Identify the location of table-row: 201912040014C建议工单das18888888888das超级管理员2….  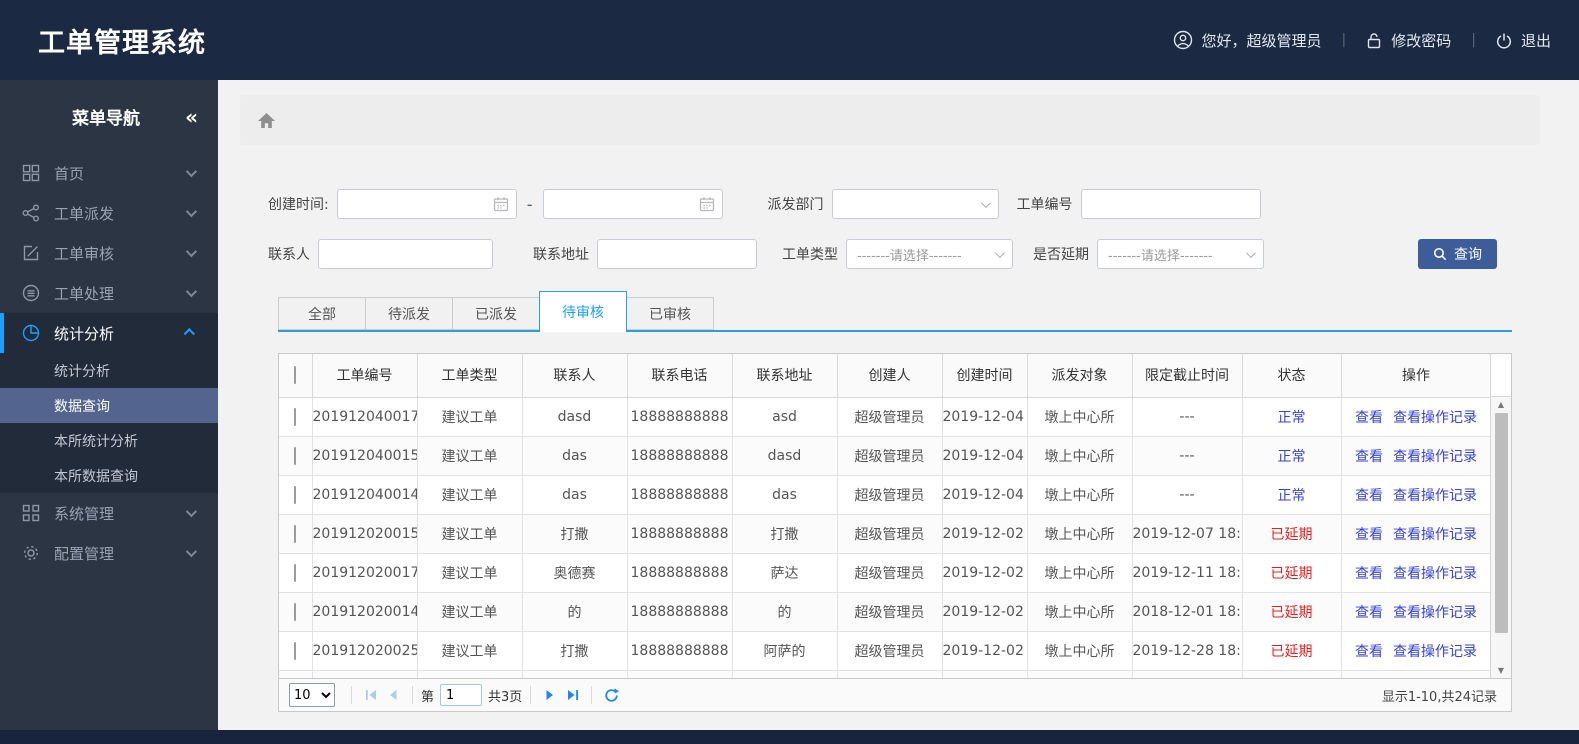
(884, 494).